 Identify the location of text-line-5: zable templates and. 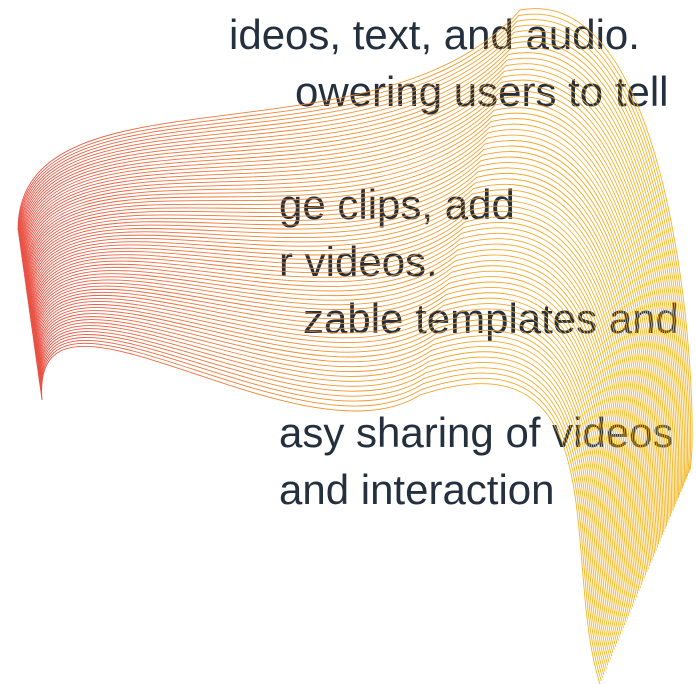
(491, 318).